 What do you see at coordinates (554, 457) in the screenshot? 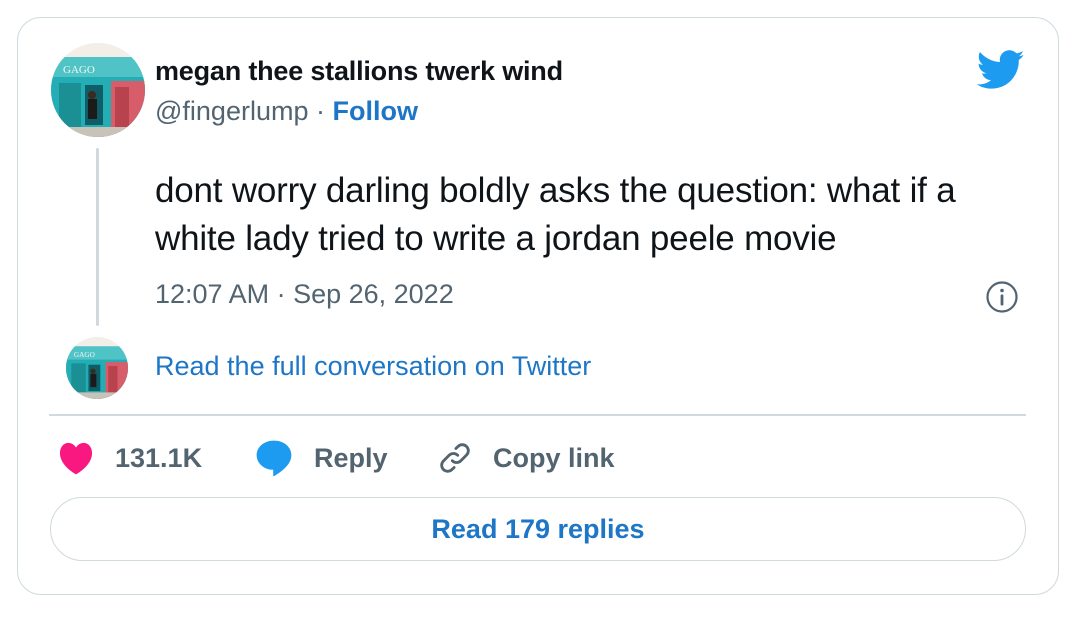
I see `copy-link-label: Copy link` at bounding box center [554, 457].